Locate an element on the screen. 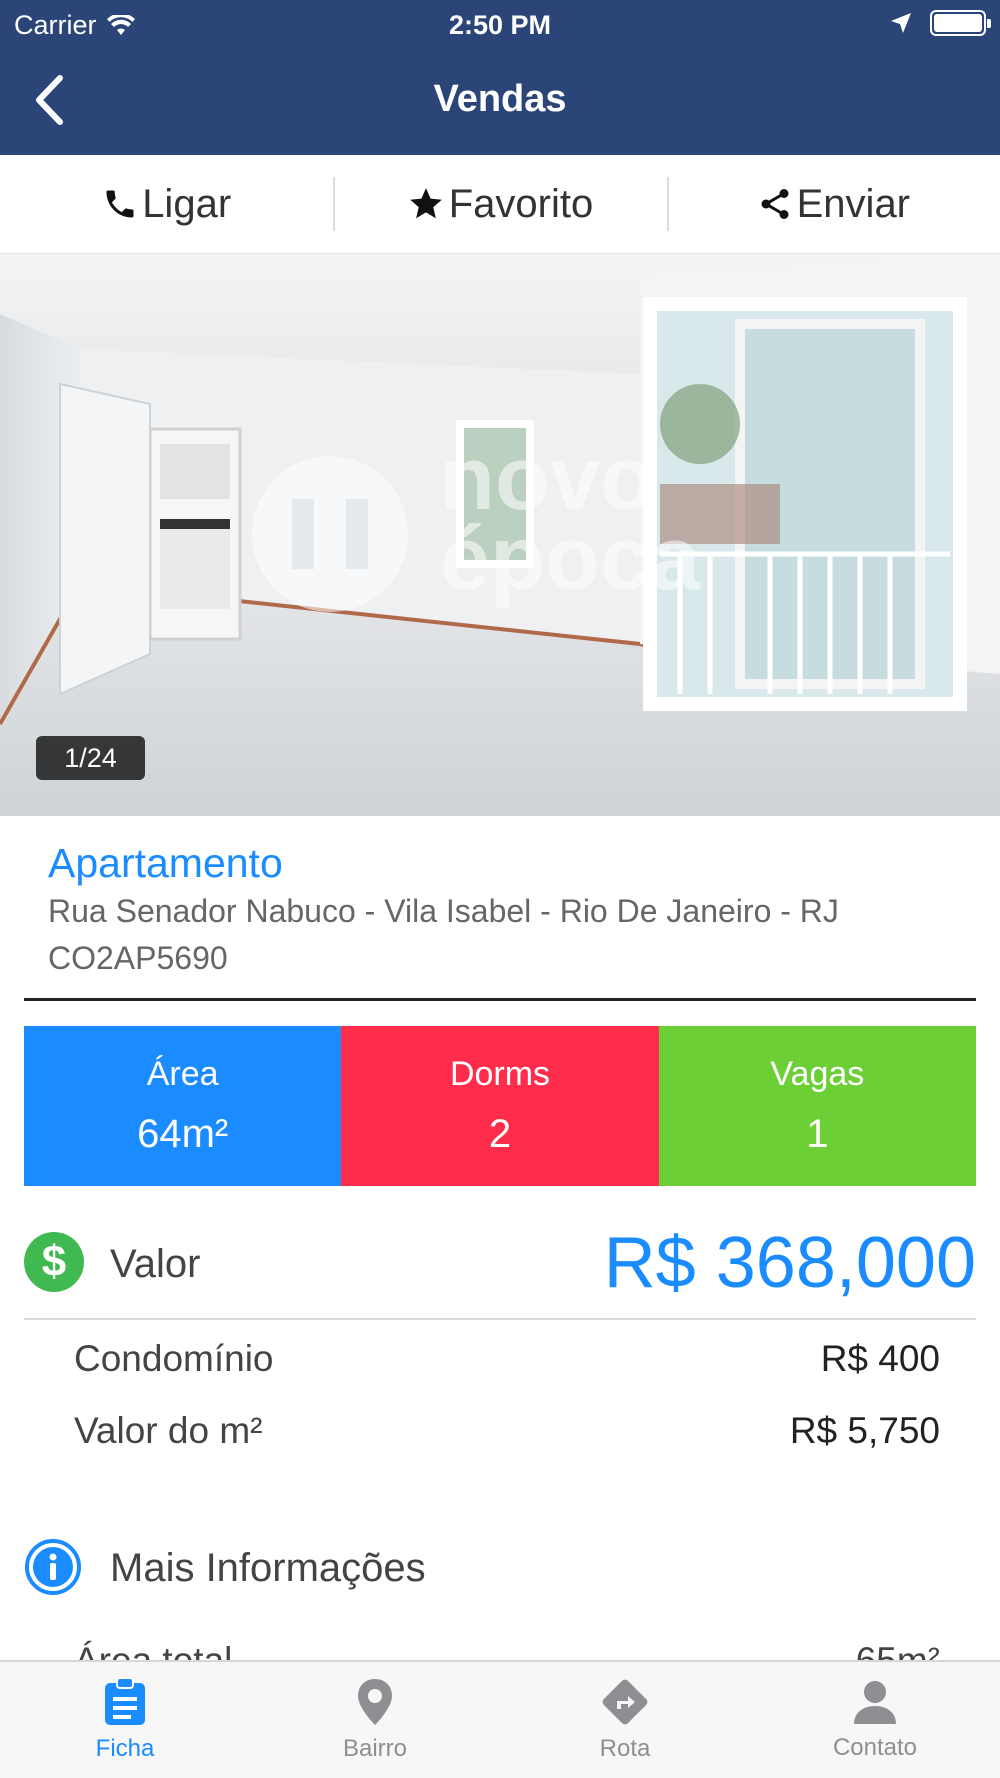  condominio-row: Condomínio R$ 400 is located at coordinates (507, 1359).